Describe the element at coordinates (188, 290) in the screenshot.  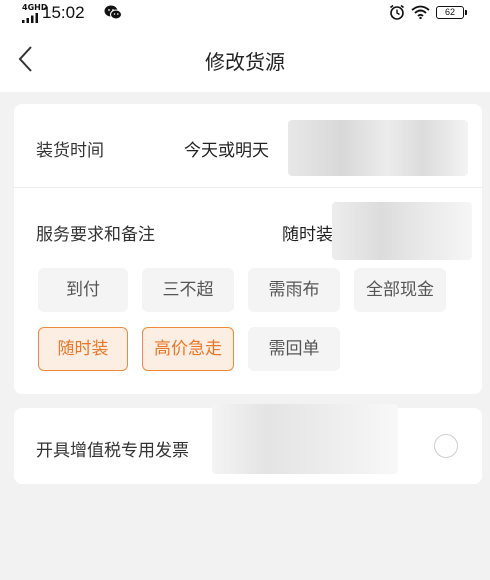
I see `tag-no-overload: 三不超` at that location.